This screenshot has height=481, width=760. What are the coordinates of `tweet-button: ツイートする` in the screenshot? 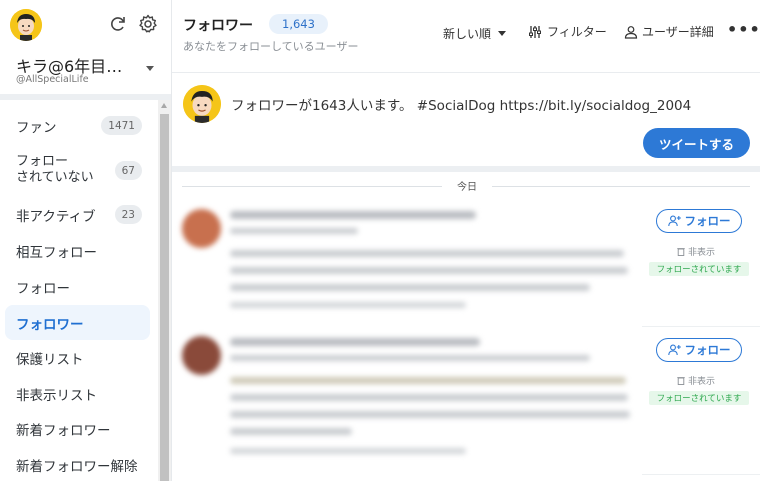 It's located at (696, 143).